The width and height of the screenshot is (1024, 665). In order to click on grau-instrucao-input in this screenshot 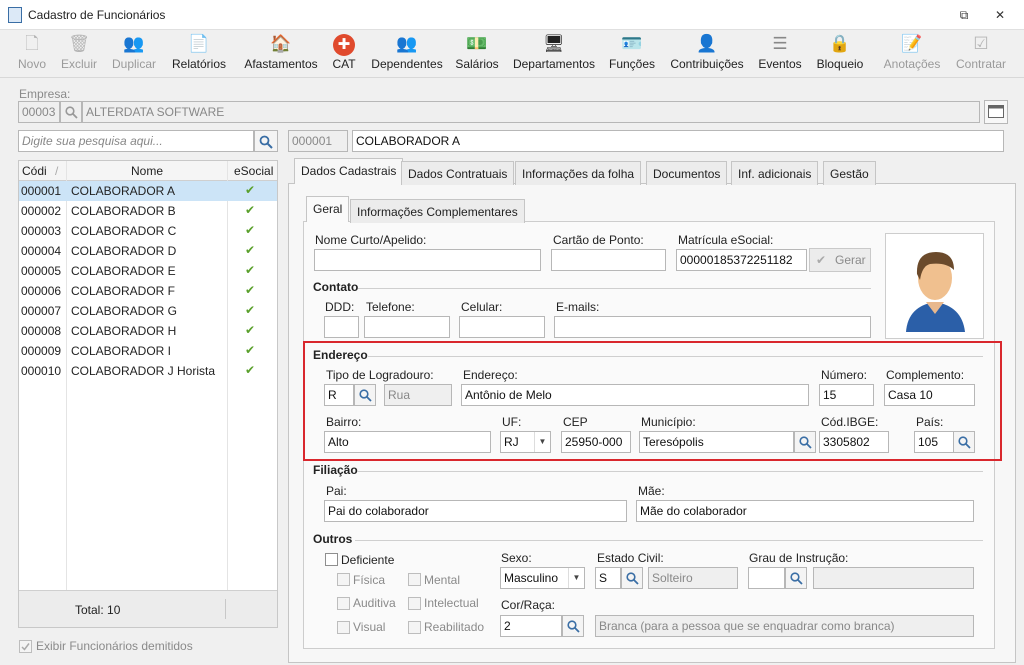, I will do `click(766, 578)`.